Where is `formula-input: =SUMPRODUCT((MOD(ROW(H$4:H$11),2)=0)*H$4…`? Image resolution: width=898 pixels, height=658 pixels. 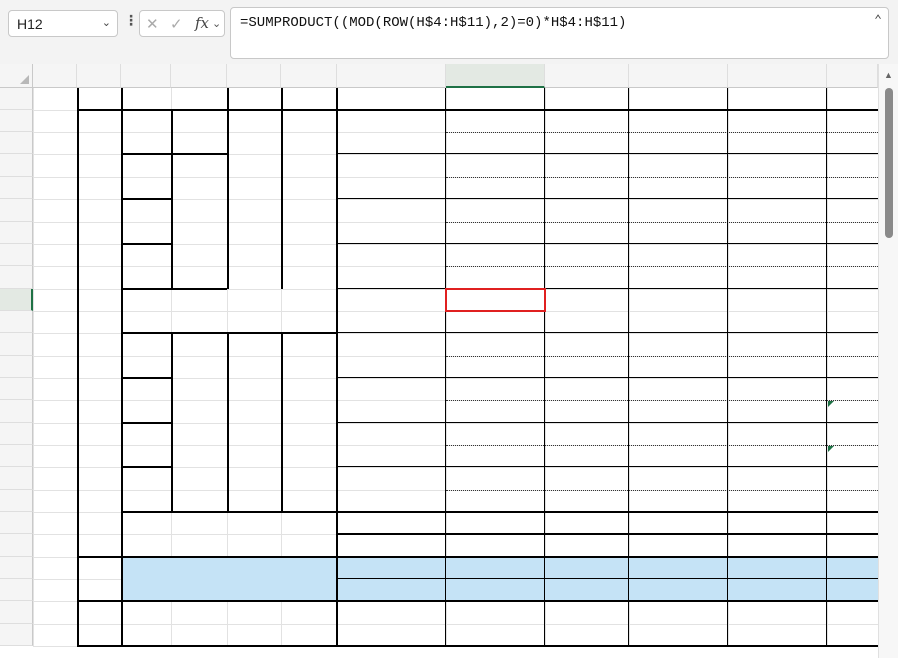
formula-input: =SUMPRODUCT((MOD(ROW(H$4:H$11),2)=0)*H$4… is located at coordinates (559, 33).